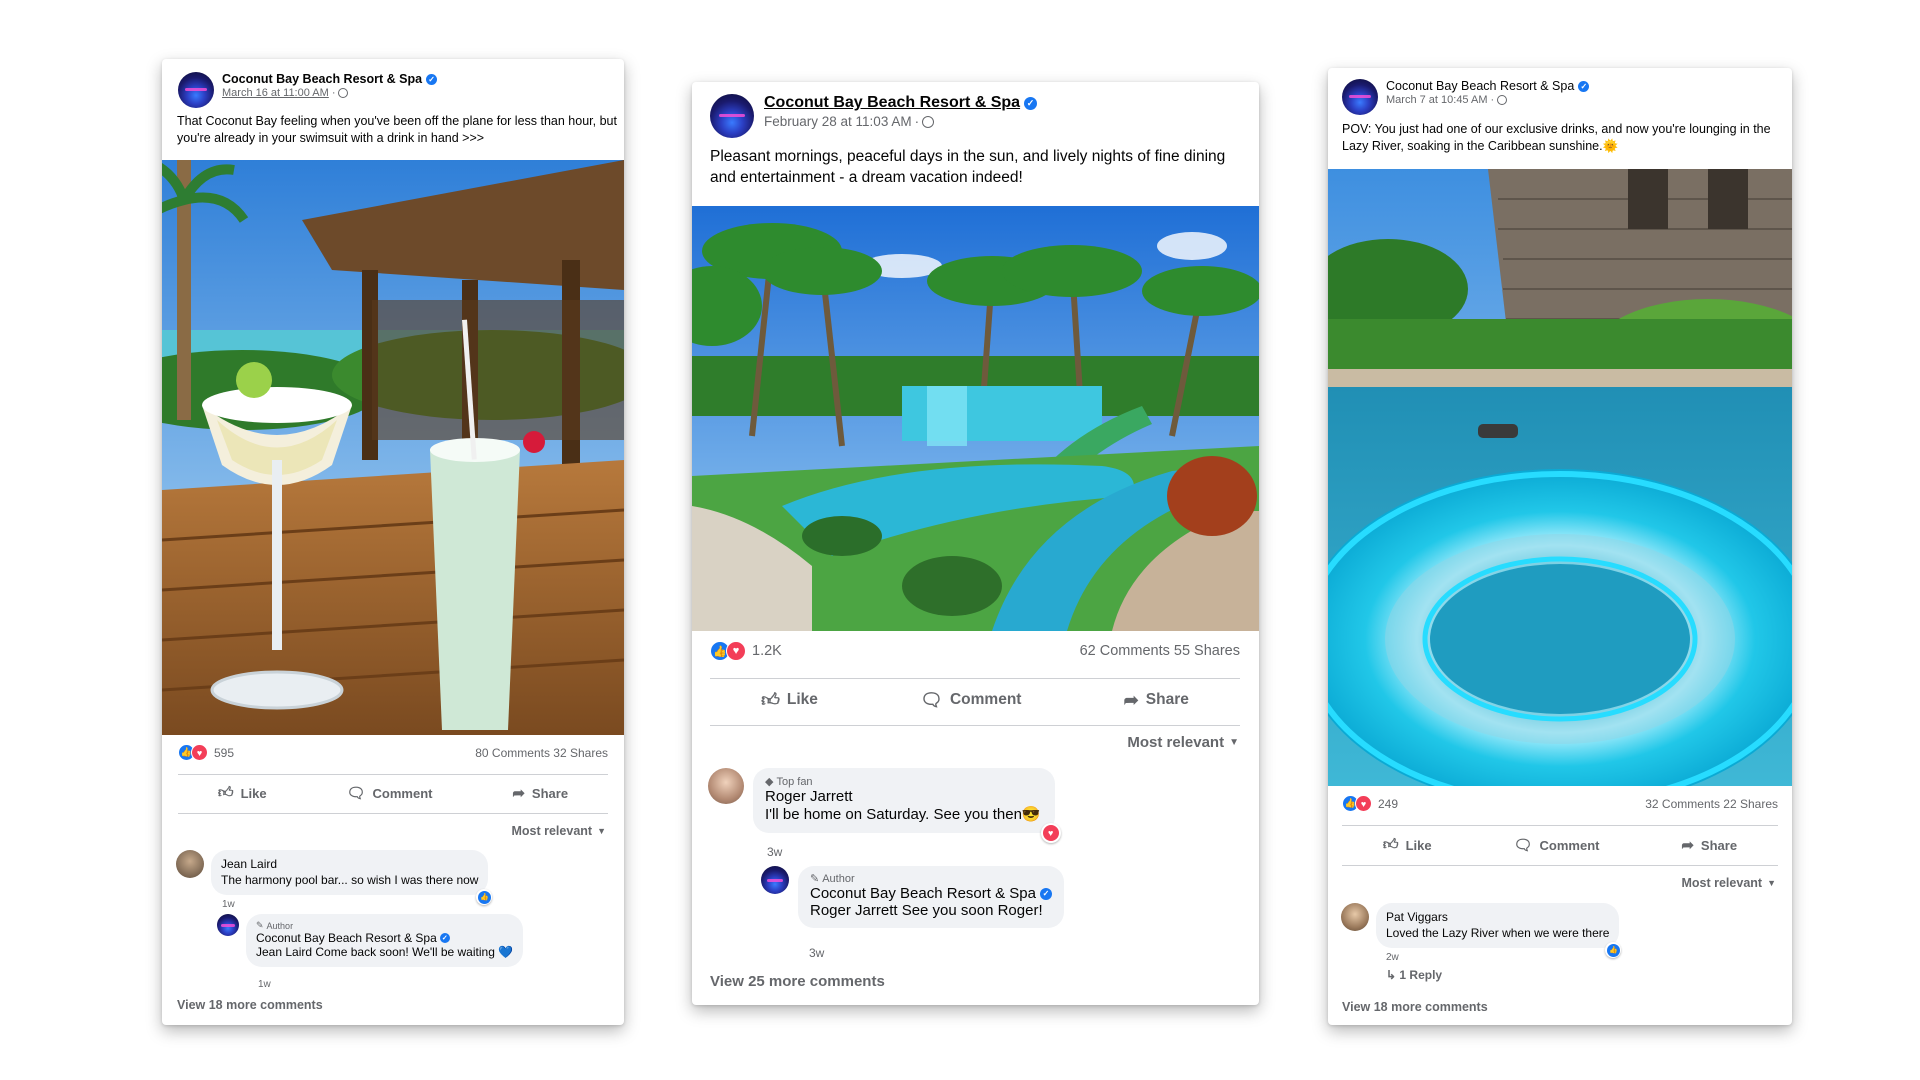 This screenshot has width=1920, height=1080. Describe the element at coordinates (1437, 100) in the screenshot. I see `post-timestamp: March 7 at 10:45 AM` at that location.